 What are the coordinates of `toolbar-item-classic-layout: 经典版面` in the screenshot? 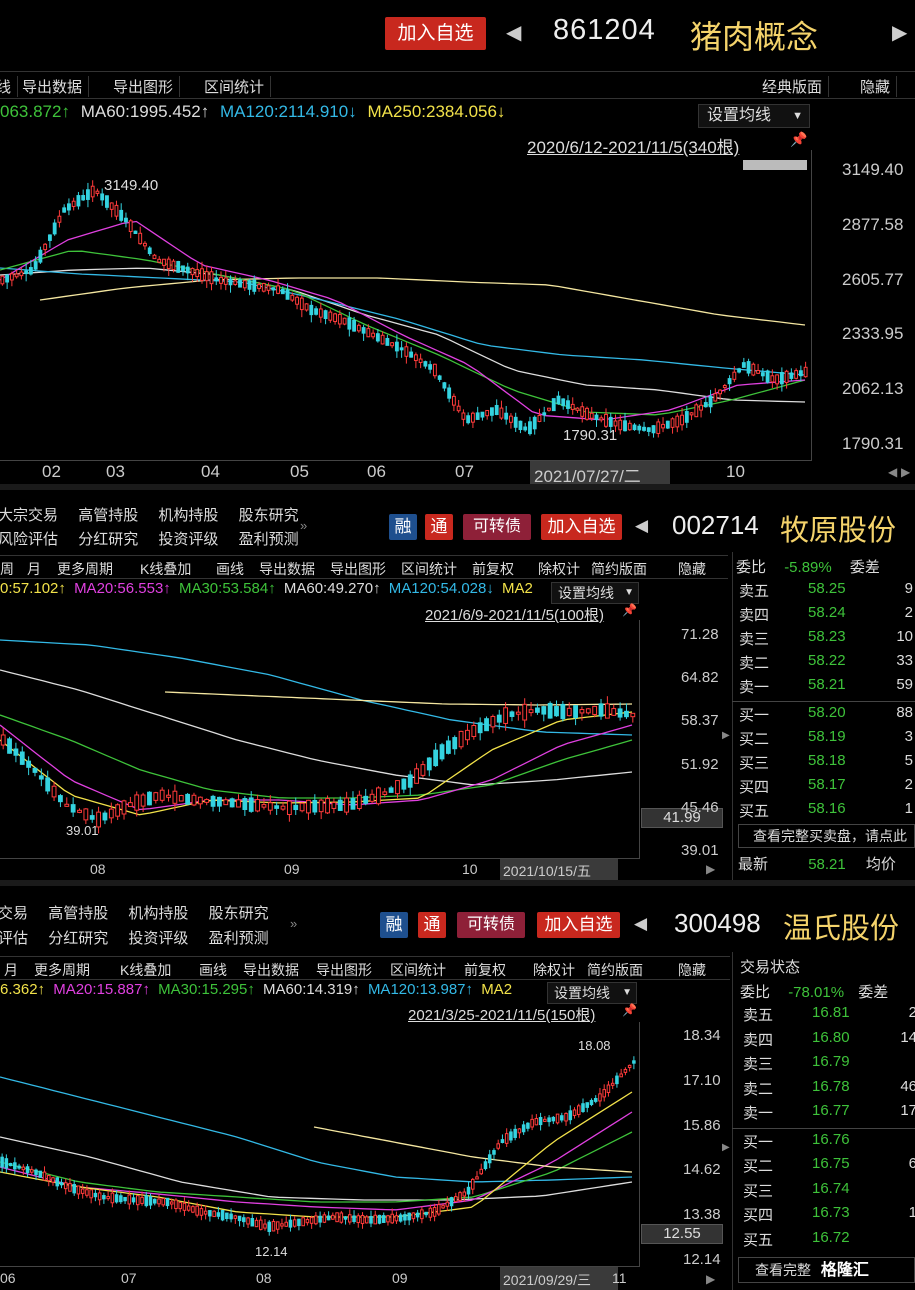 It's located at (793, 86).